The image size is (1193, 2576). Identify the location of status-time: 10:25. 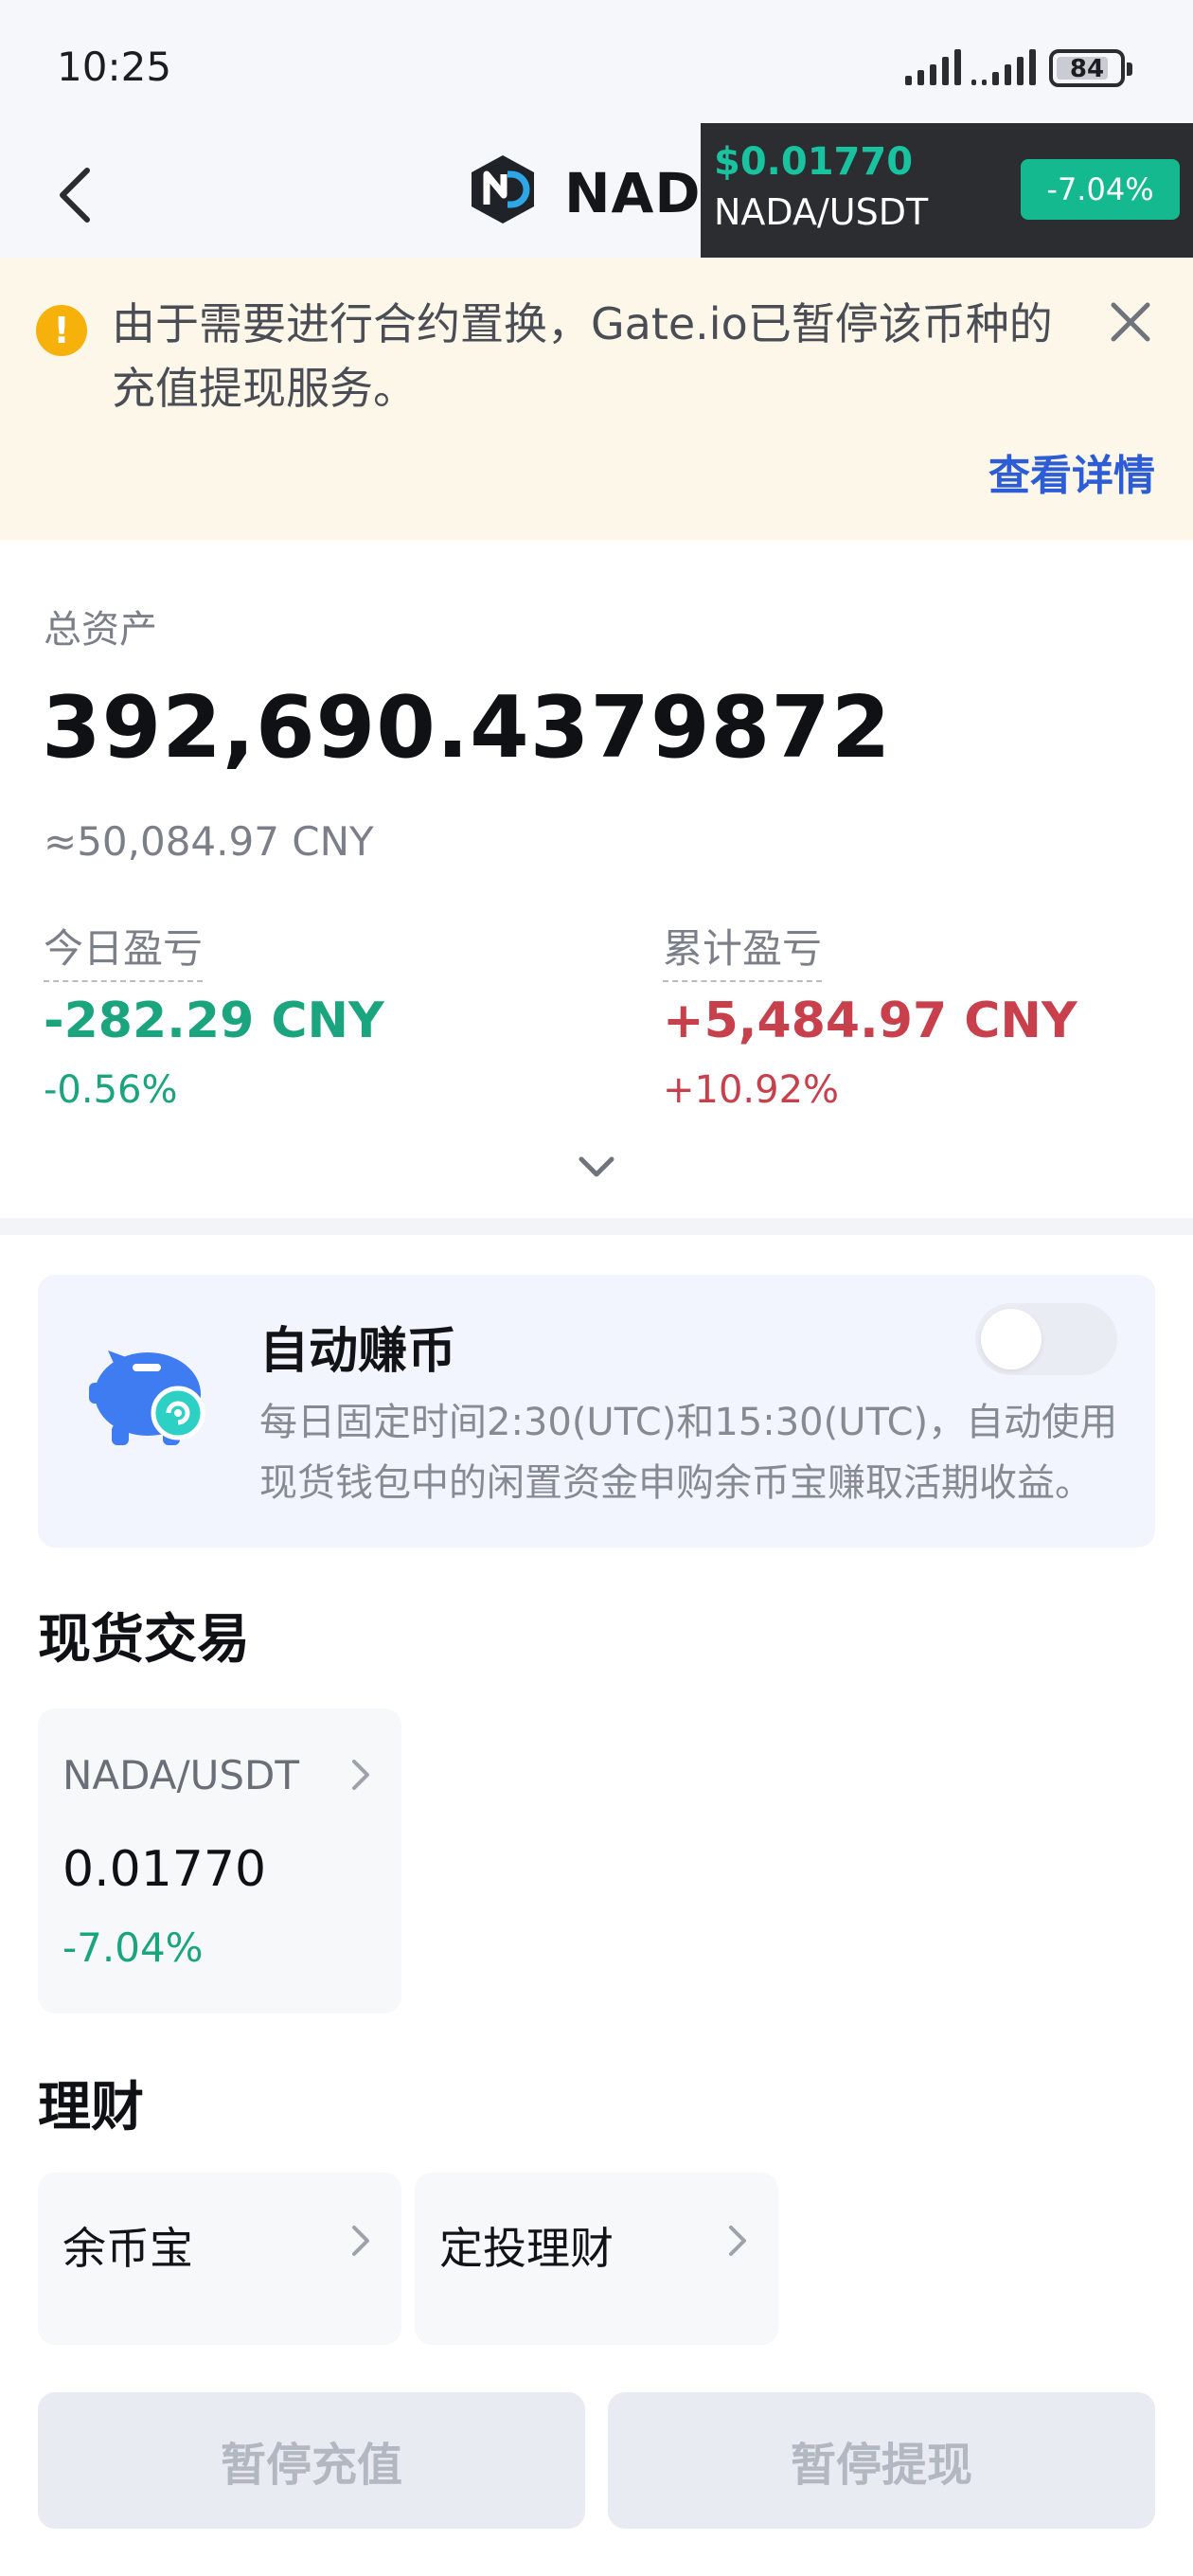
(114, 67).